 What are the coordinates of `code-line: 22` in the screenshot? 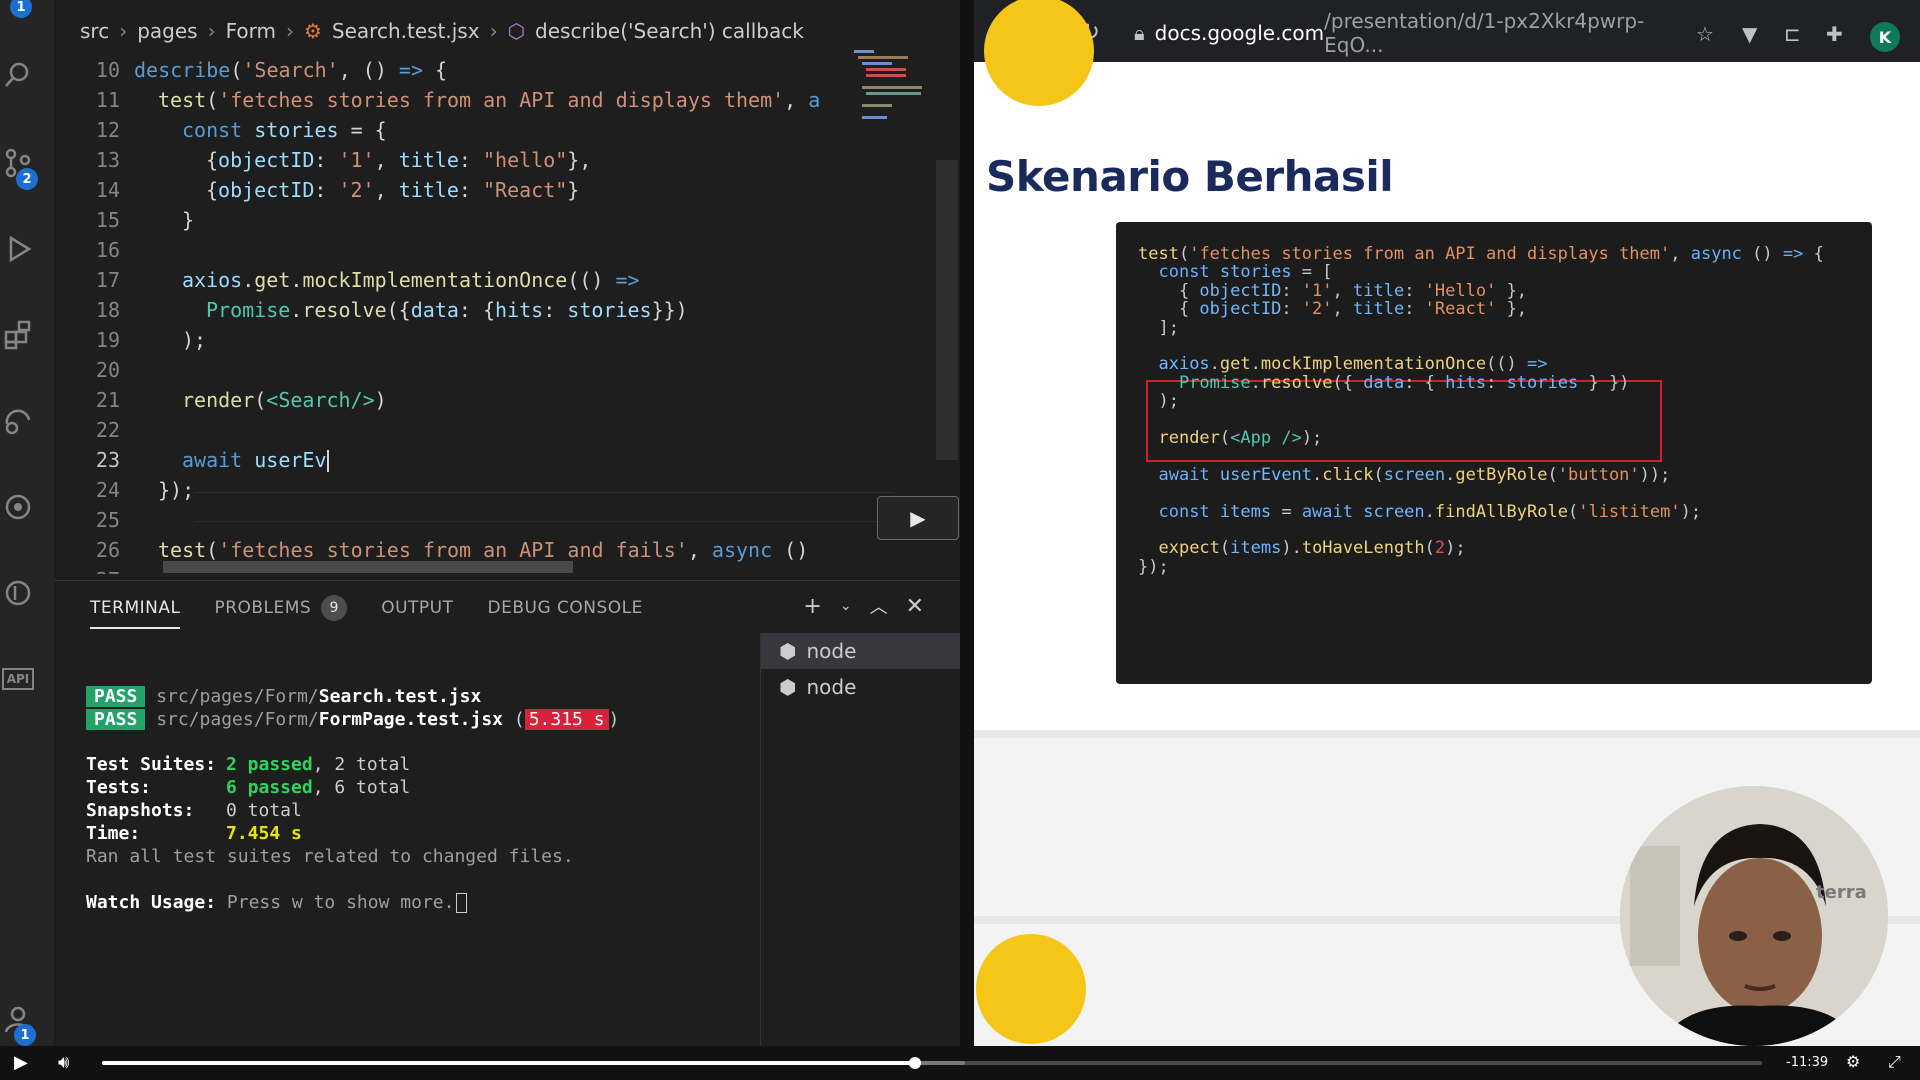 It's located at (507, 430).